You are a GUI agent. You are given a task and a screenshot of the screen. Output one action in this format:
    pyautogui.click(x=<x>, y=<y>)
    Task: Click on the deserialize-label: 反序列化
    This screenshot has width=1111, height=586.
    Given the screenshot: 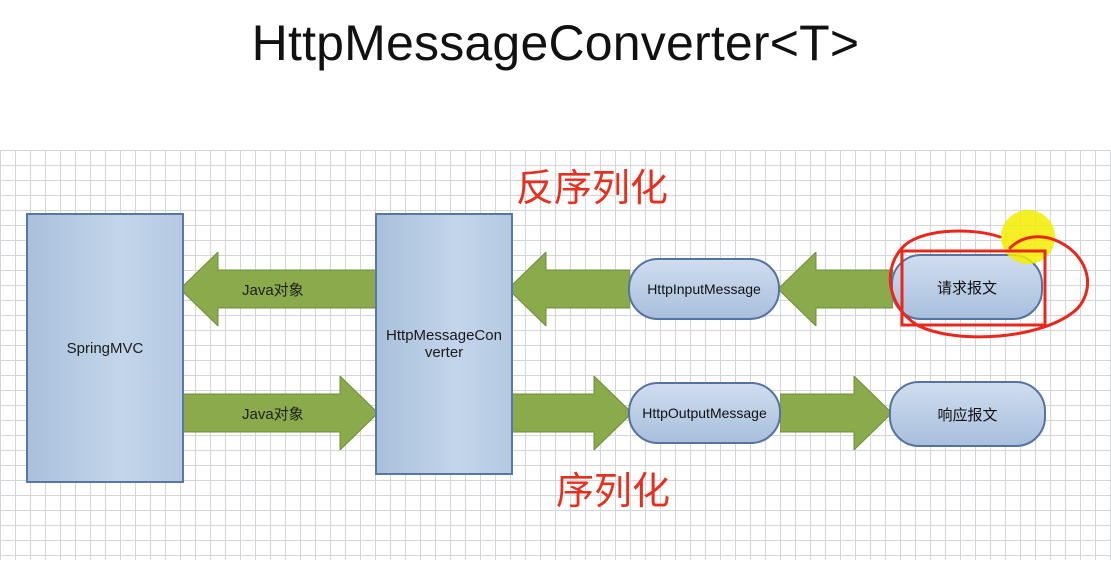 What is the action you would take?
    pyautogui.click(x=592, y=188)
    